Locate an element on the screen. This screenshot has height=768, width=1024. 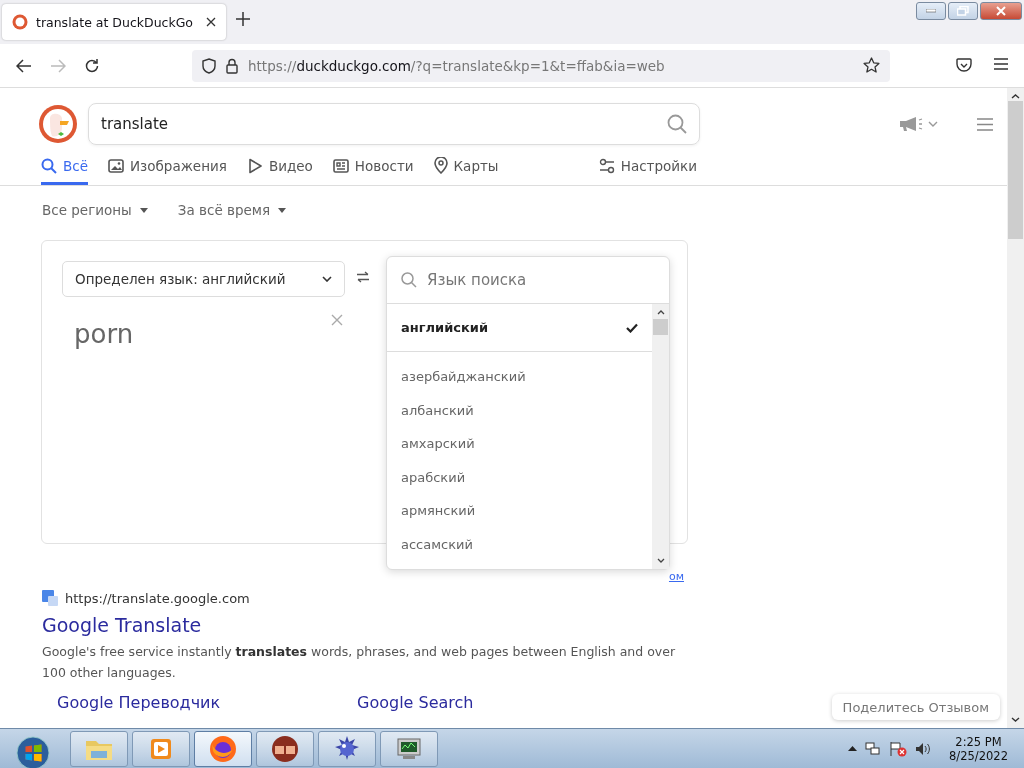
show-hidden-icons is located at coordinates (853, 748).